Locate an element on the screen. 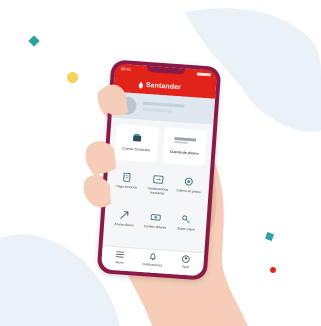  shortcut-item: Cobros en pesos is located at coordinates (189, 190).